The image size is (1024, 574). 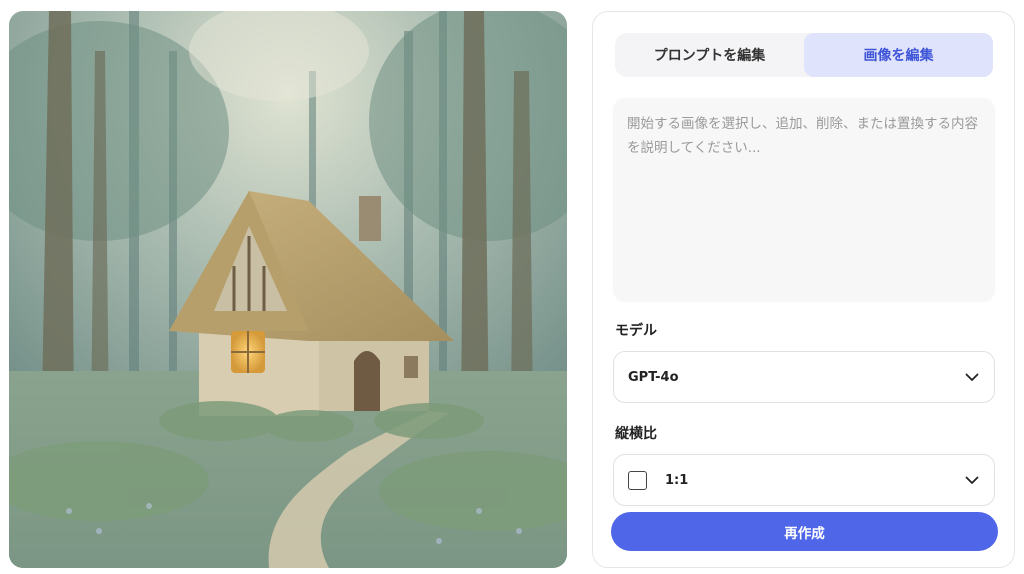 What do you see at coordinates (653, 377) in the screenshot?
I see `model-selected-value: GPT-4o` at bounding box center [653, 377].